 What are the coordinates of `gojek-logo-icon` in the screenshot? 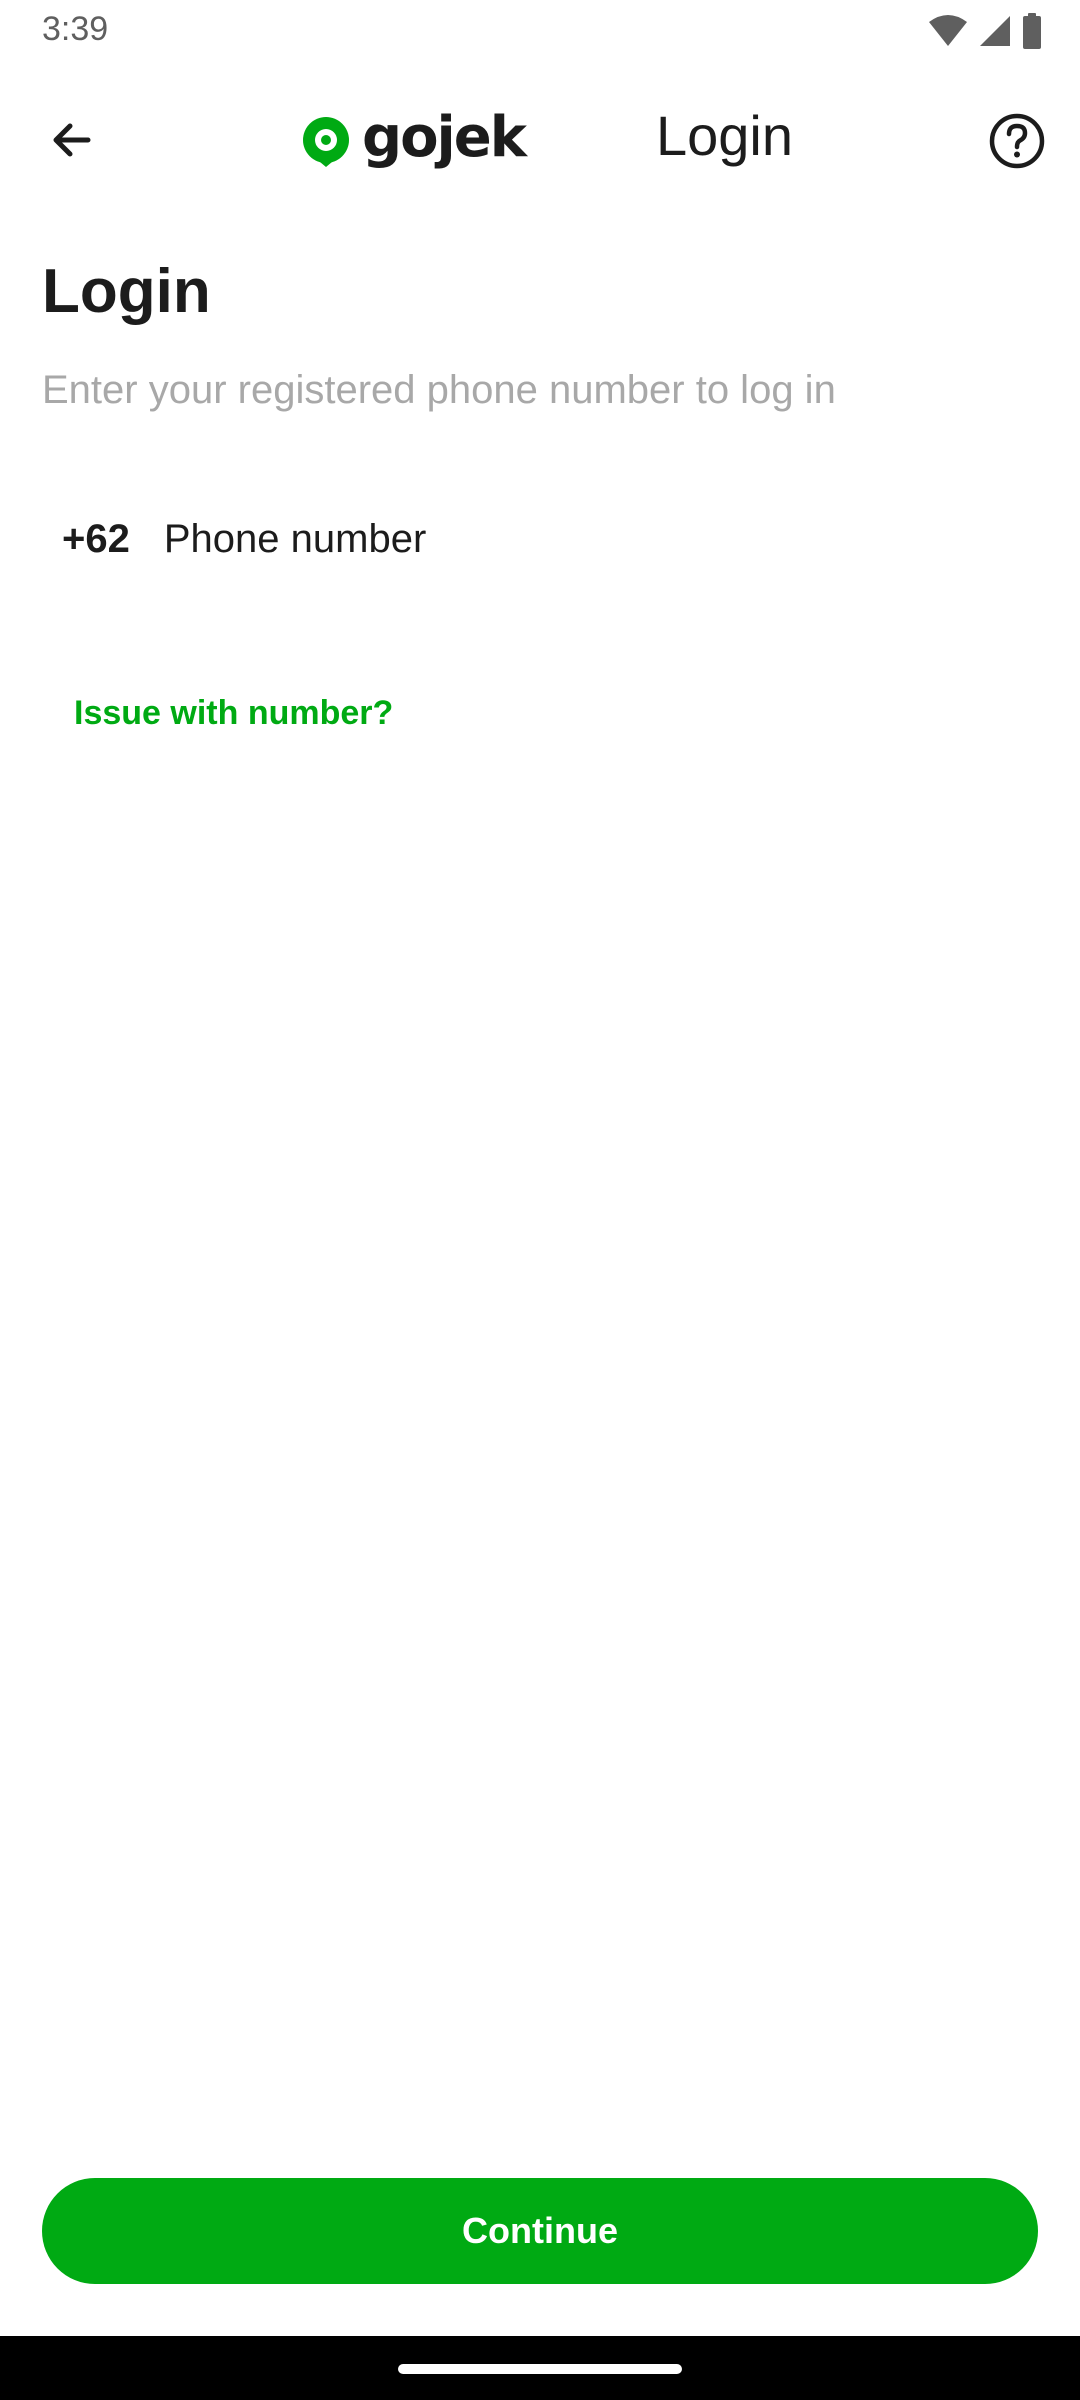 It's located at (326, 142).